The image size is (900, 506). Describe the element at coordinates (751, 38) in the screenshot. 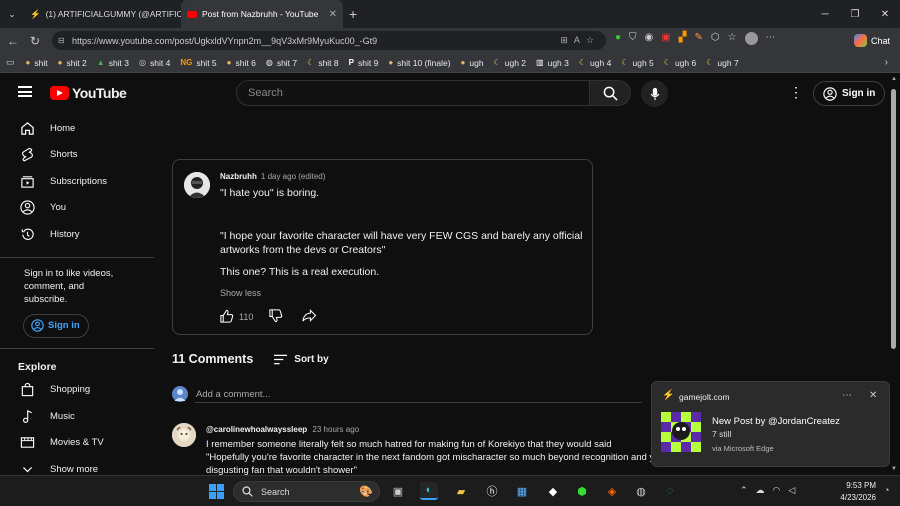

I see `profile-avatar` at that location.